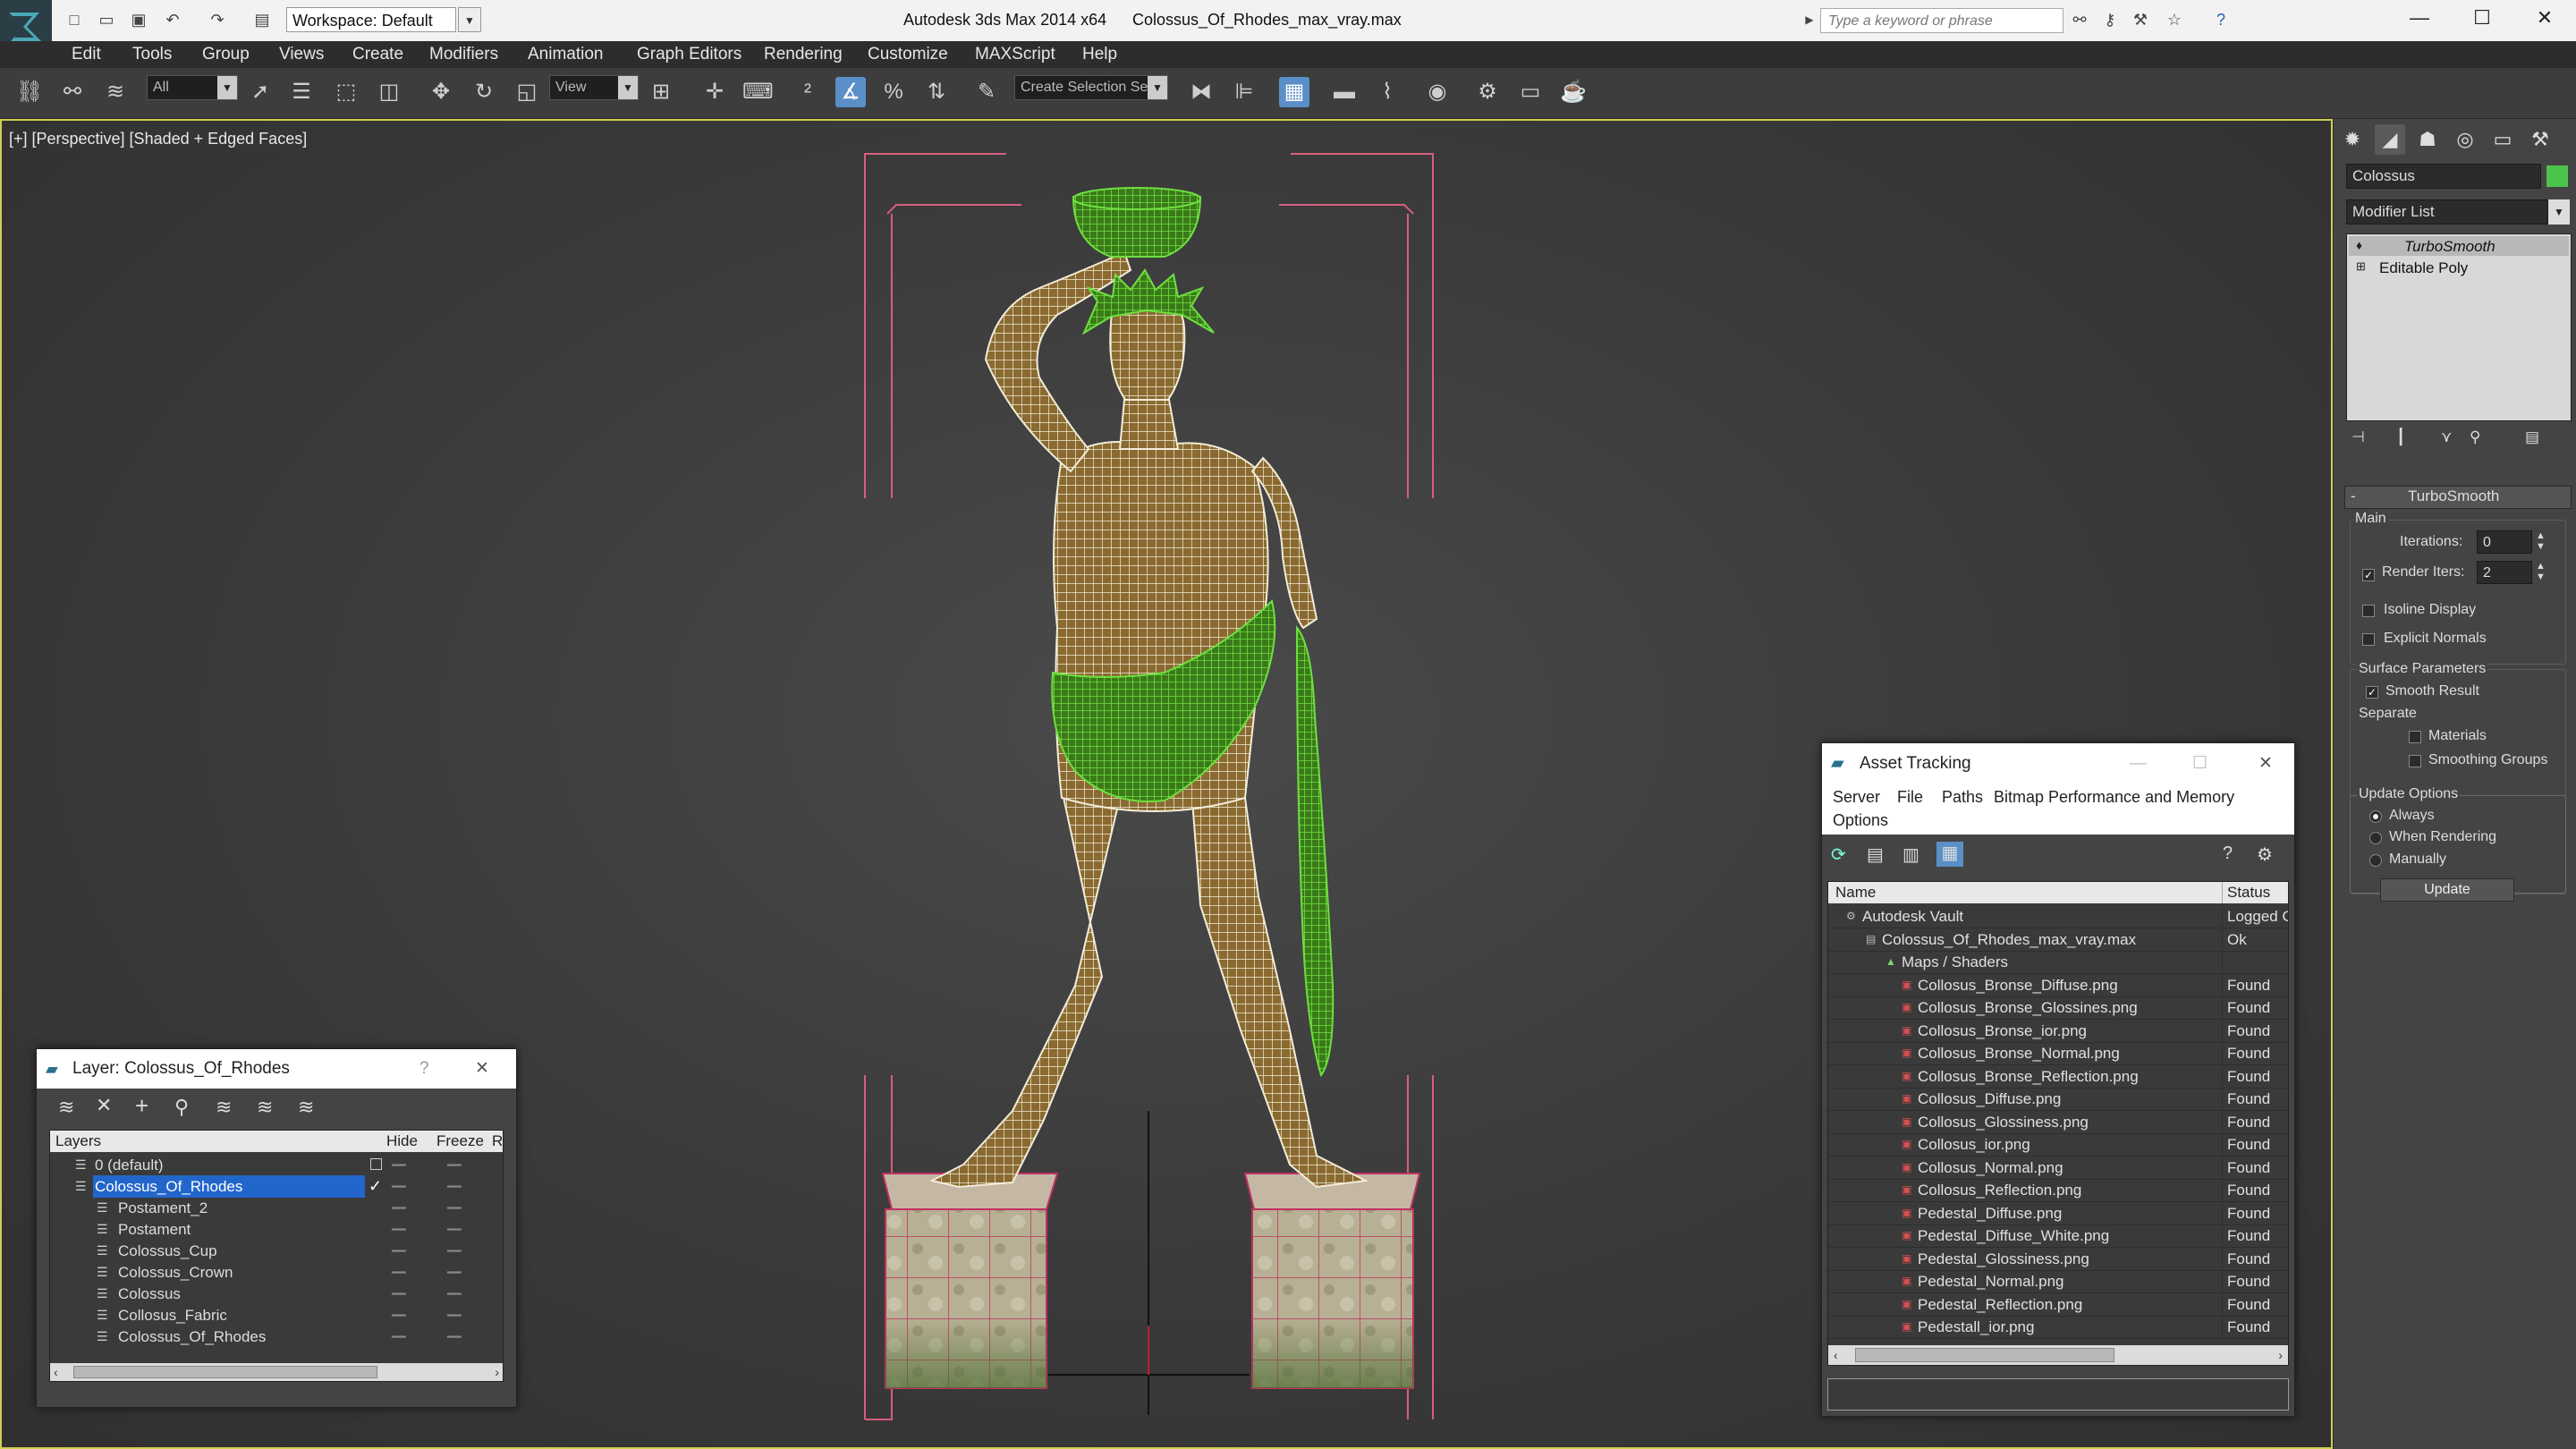 The image size is (2576, 1449). What do you see at coordinates (2557, 176) in the screenshot?
I see `object-color-swatch` at bounding box center [2557, 176].